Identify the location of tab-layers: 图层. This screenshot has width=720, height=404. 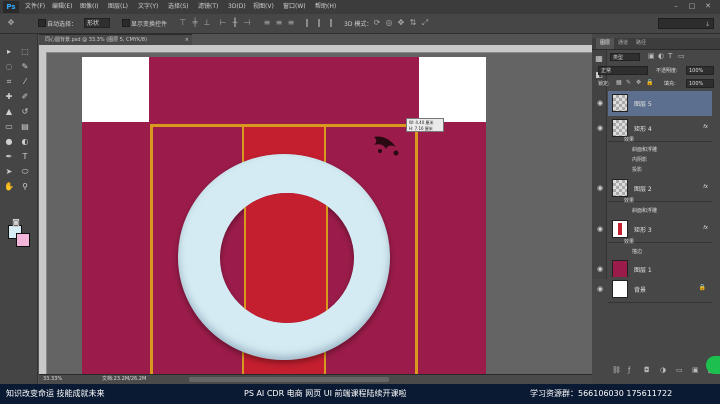
(605, 43).